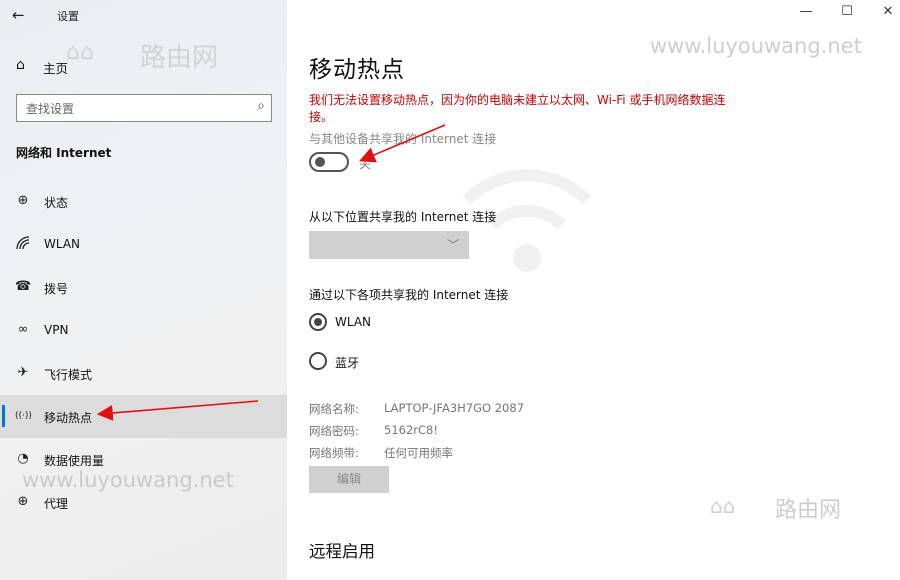  I want to click on sidebar-item-status: ⊕ 状态, so click(143, 201).